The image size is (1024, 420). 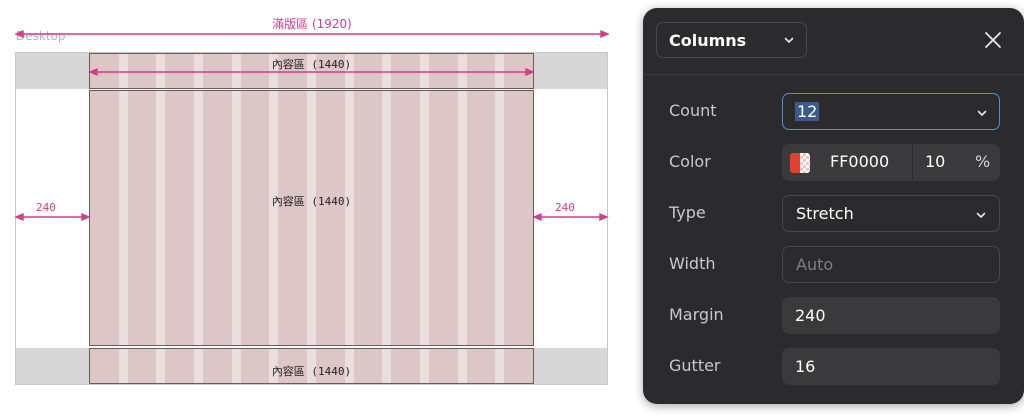 What do you see at coordinates (312, 24) in the screenshot?
I see `full-width-label: 滿版區 (1920)` at bounding box center [312, 24].